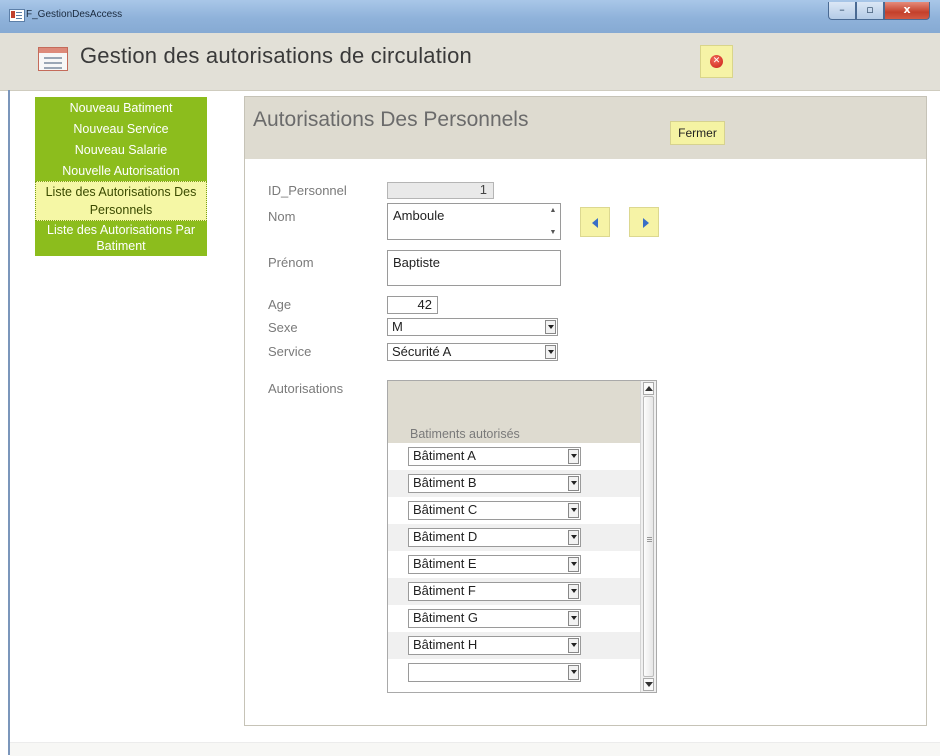 The height and width of the screenshot is (756, 940). I want to click on prenom-field: Baptiste, so click(474, 268).